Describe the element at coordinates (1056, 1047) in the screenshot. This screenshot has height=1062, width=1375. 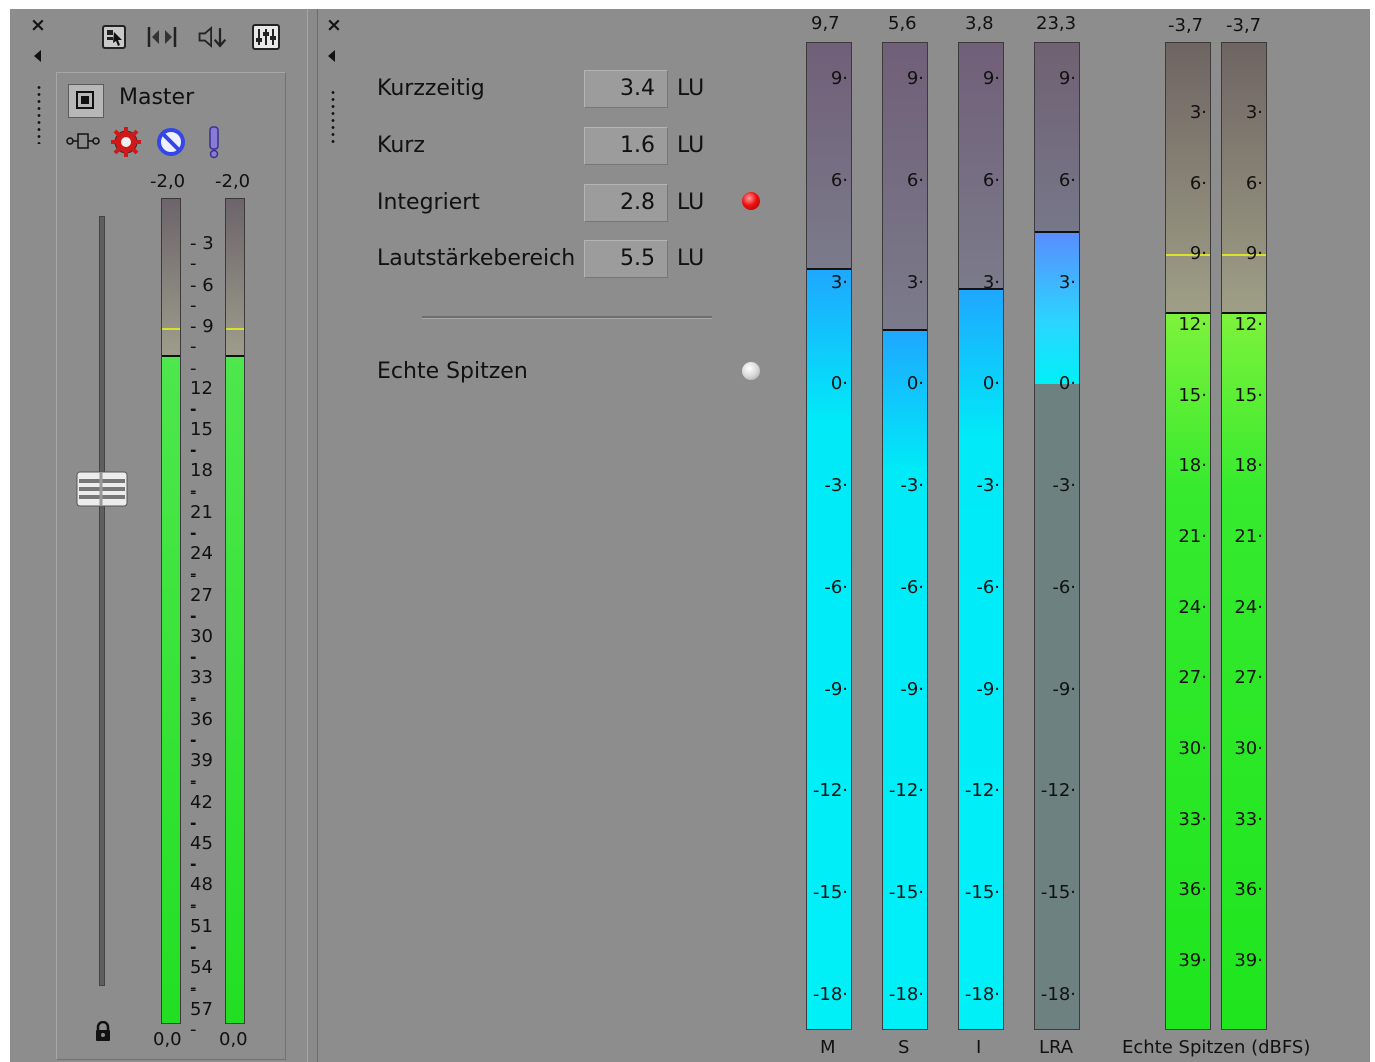
I see `meter-lra-label: LRA` at that location.